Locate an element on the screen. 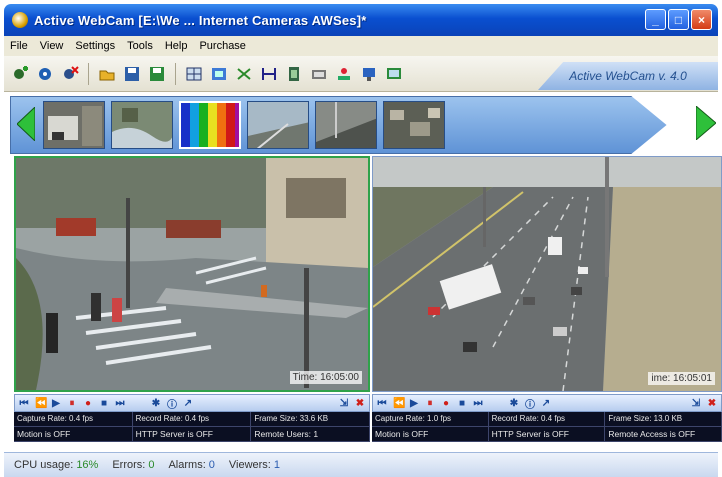  save-icon is located at coordinates (132, 74).